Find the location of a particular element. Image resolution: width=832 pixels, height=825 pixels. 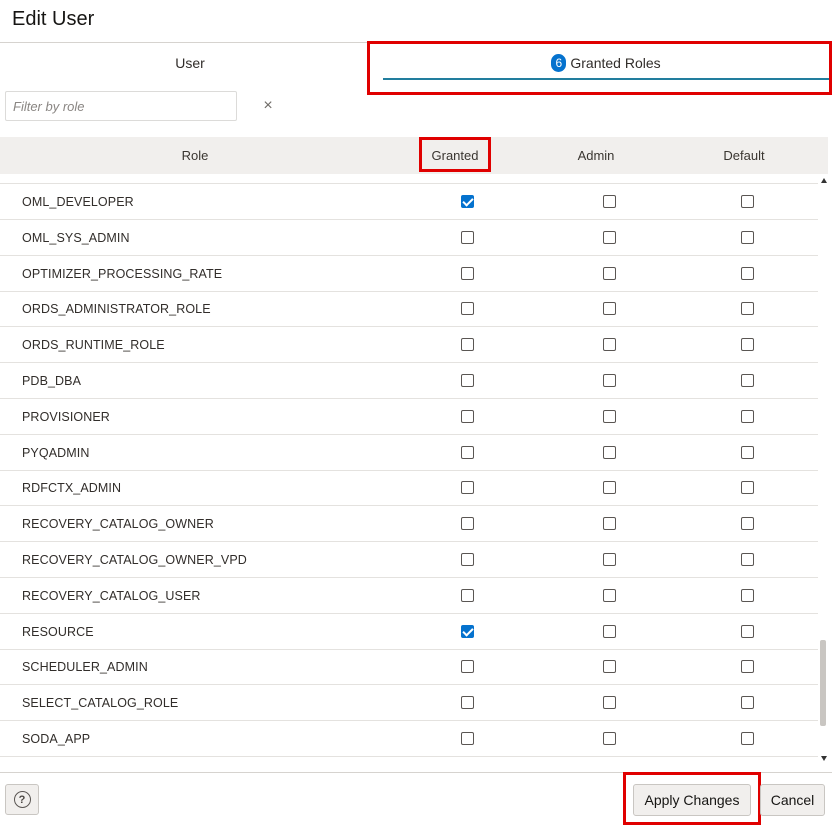

scroll-up-arrow-icon is located at coordinates (824, 180).